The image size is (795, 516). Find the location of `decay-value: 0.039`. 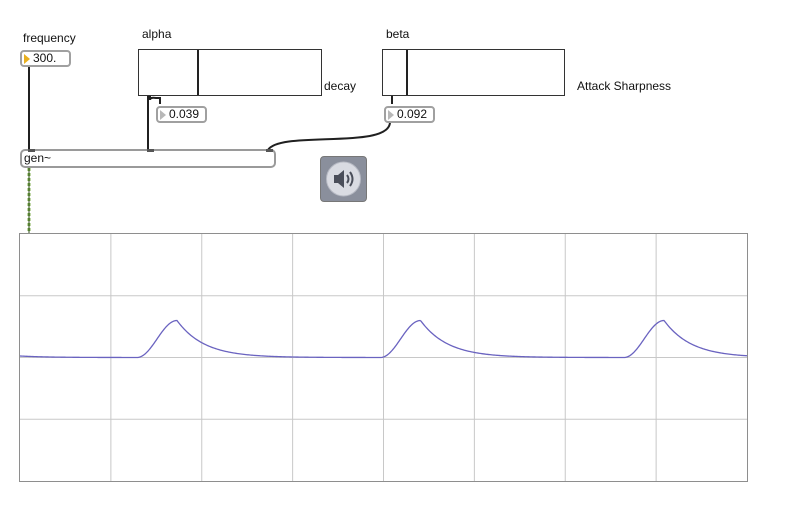

decay-value: 0.039 is located at coordinates (184, 114).